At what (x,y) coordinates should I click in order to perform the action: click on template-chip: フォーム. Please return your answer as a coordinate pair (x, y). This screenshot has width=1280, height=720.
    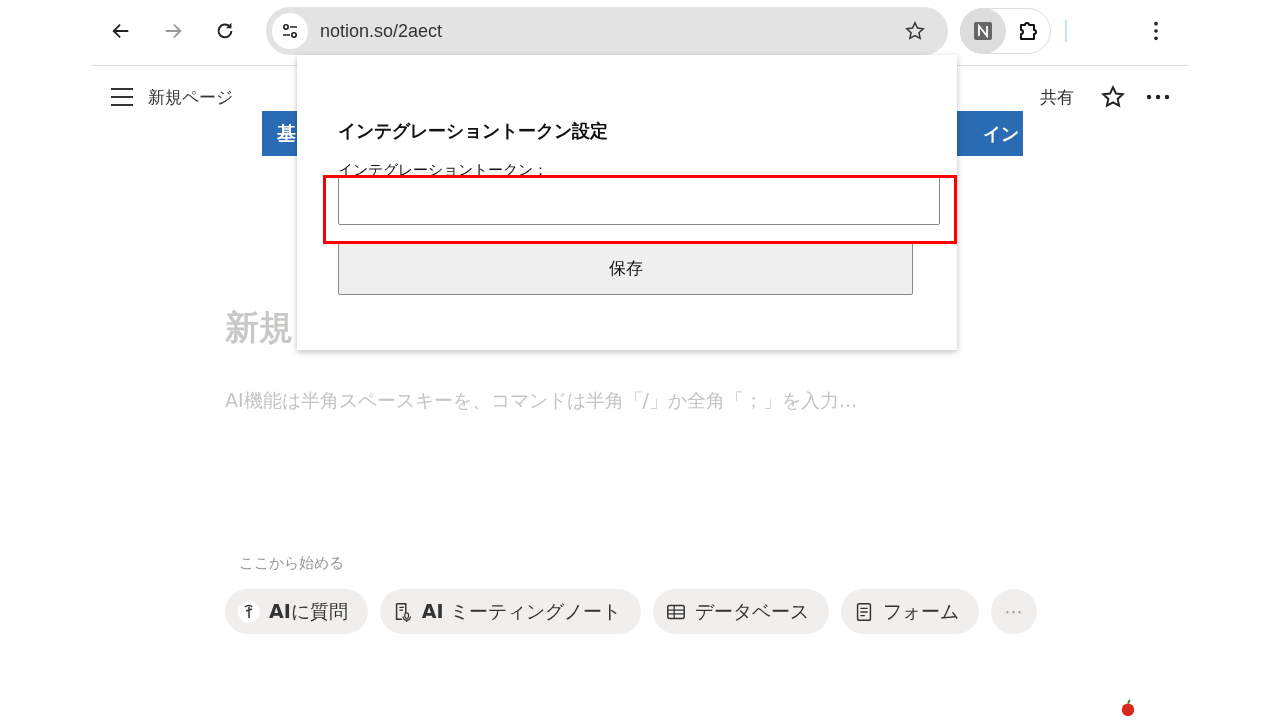
    Looking at the image, I should click on (909, 611).